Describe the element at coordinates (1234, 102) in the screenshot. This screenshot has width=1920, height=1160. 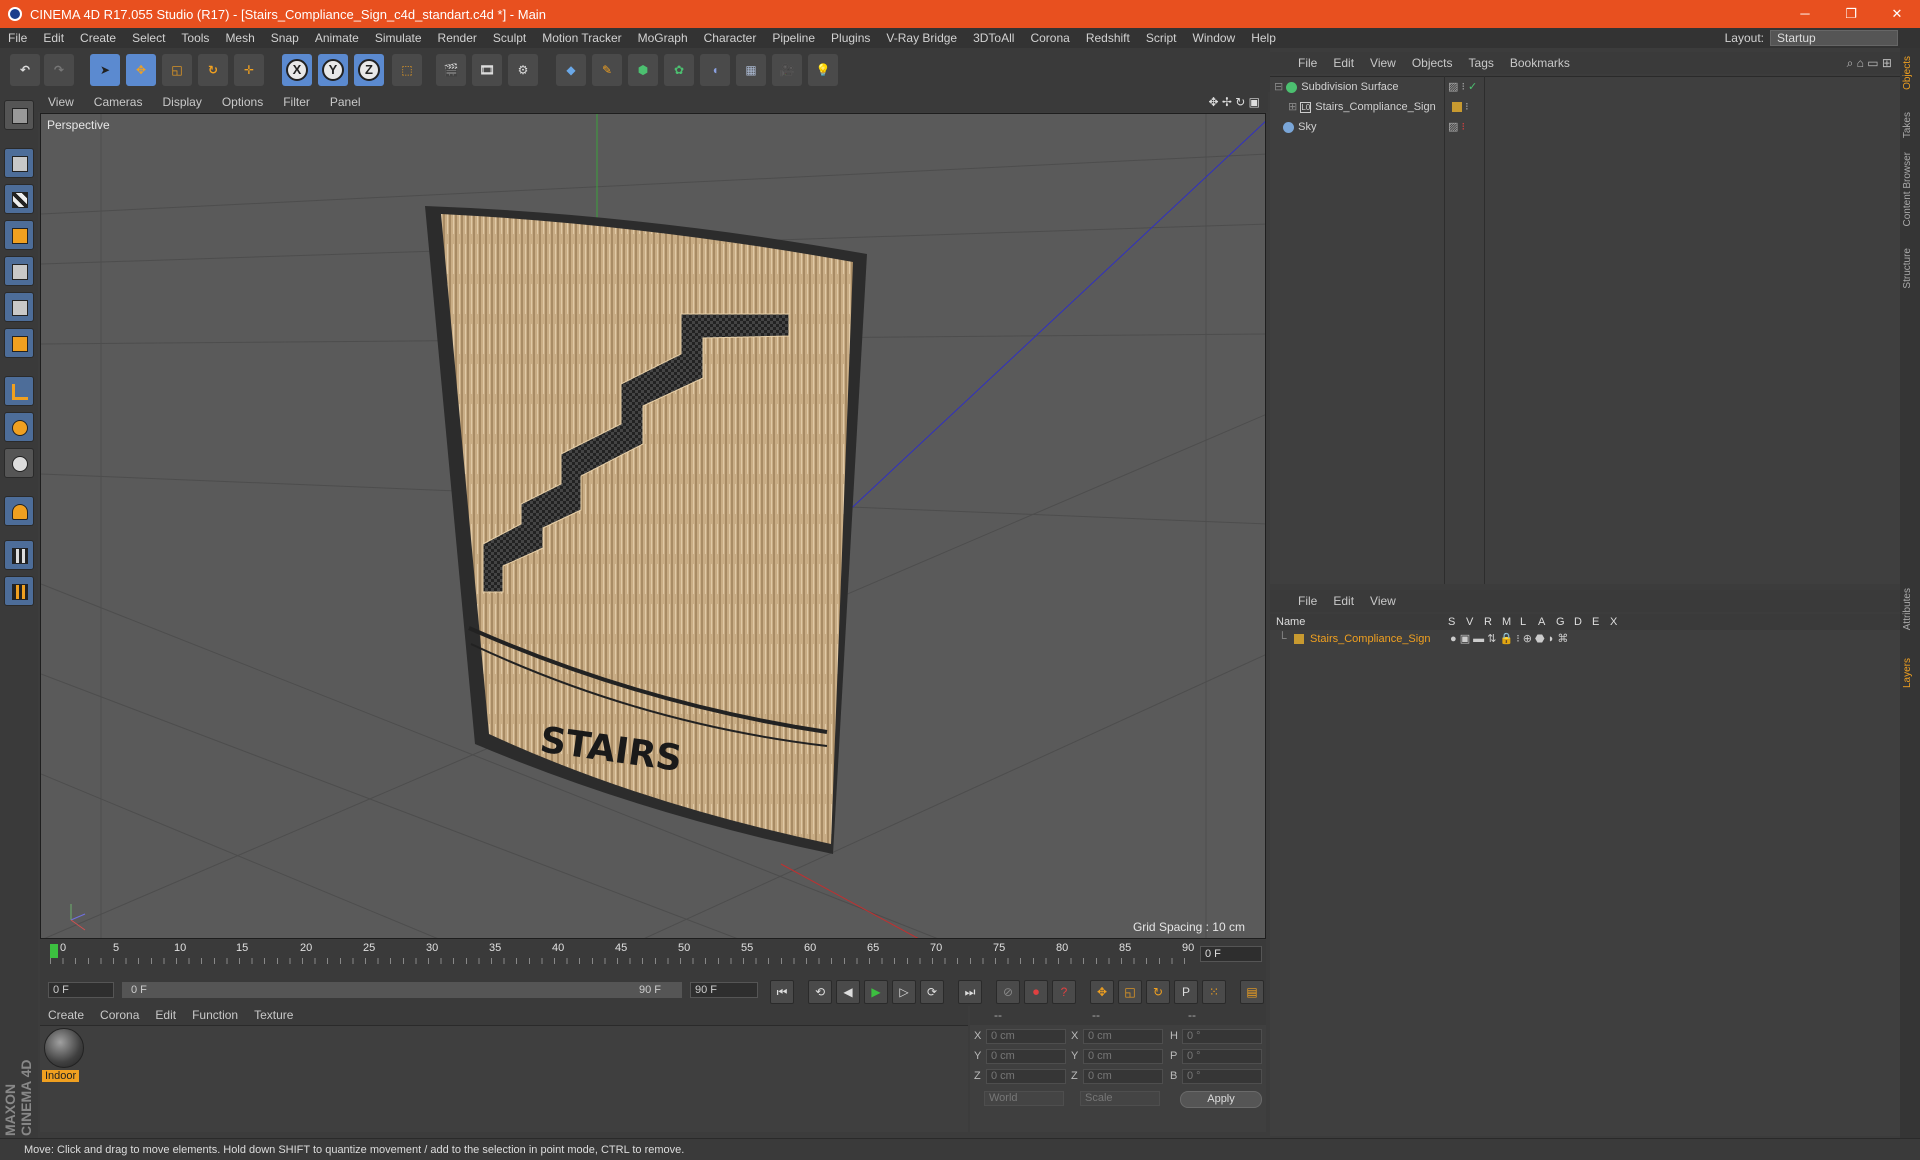
I see `viewport-nav-icons: ✥ ✢ ↻ ▣` at that location.